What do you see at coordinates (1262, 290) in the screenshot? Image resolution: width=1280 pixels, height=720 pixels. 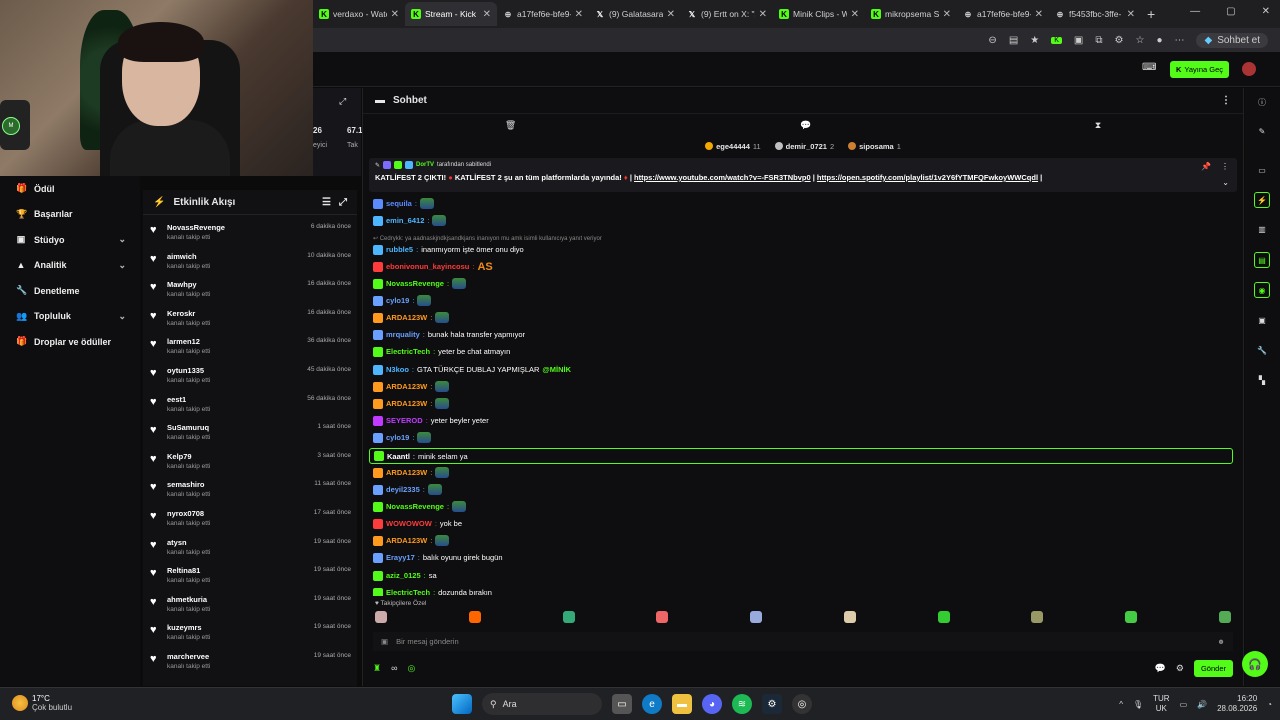 I see `target-icon: ◉` at bounding box center [1262, 290].